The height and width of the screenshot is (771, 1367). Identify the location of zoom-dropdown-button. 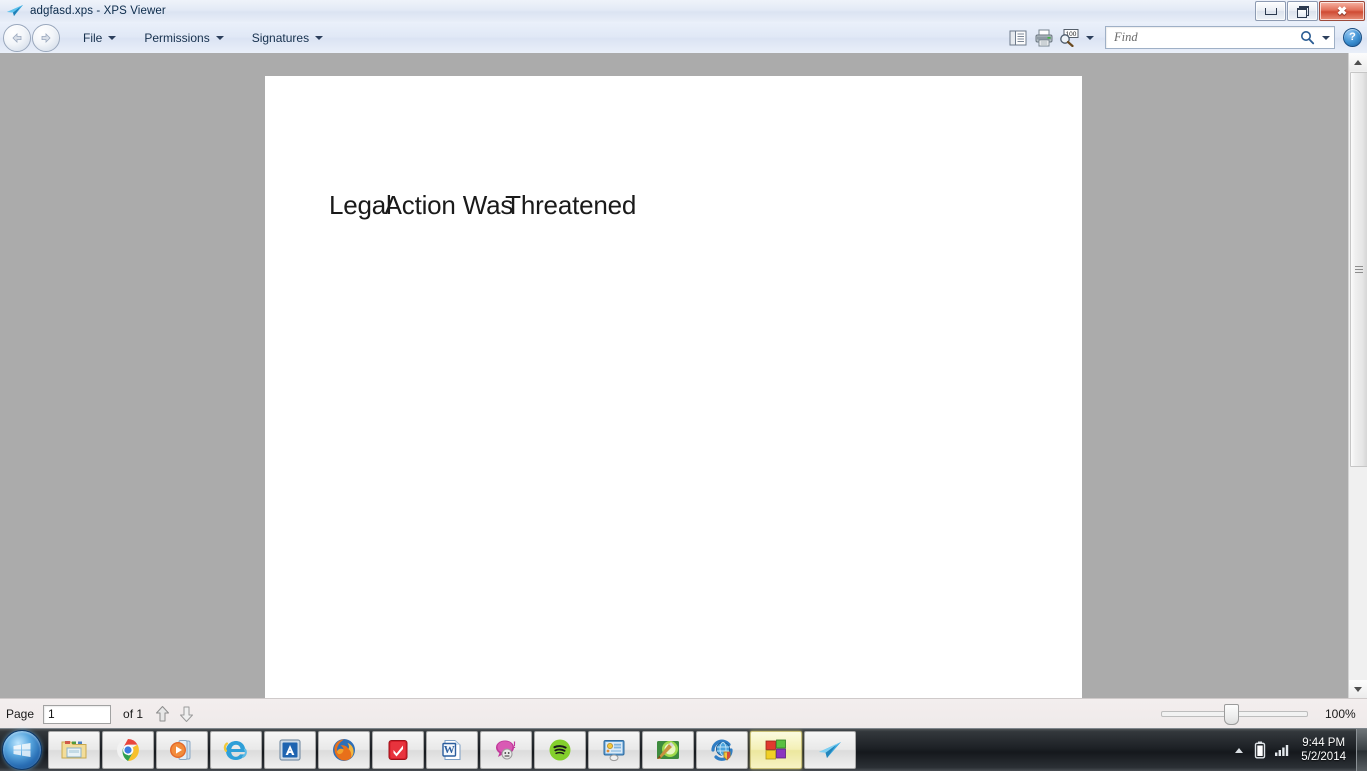
(1090, 38).